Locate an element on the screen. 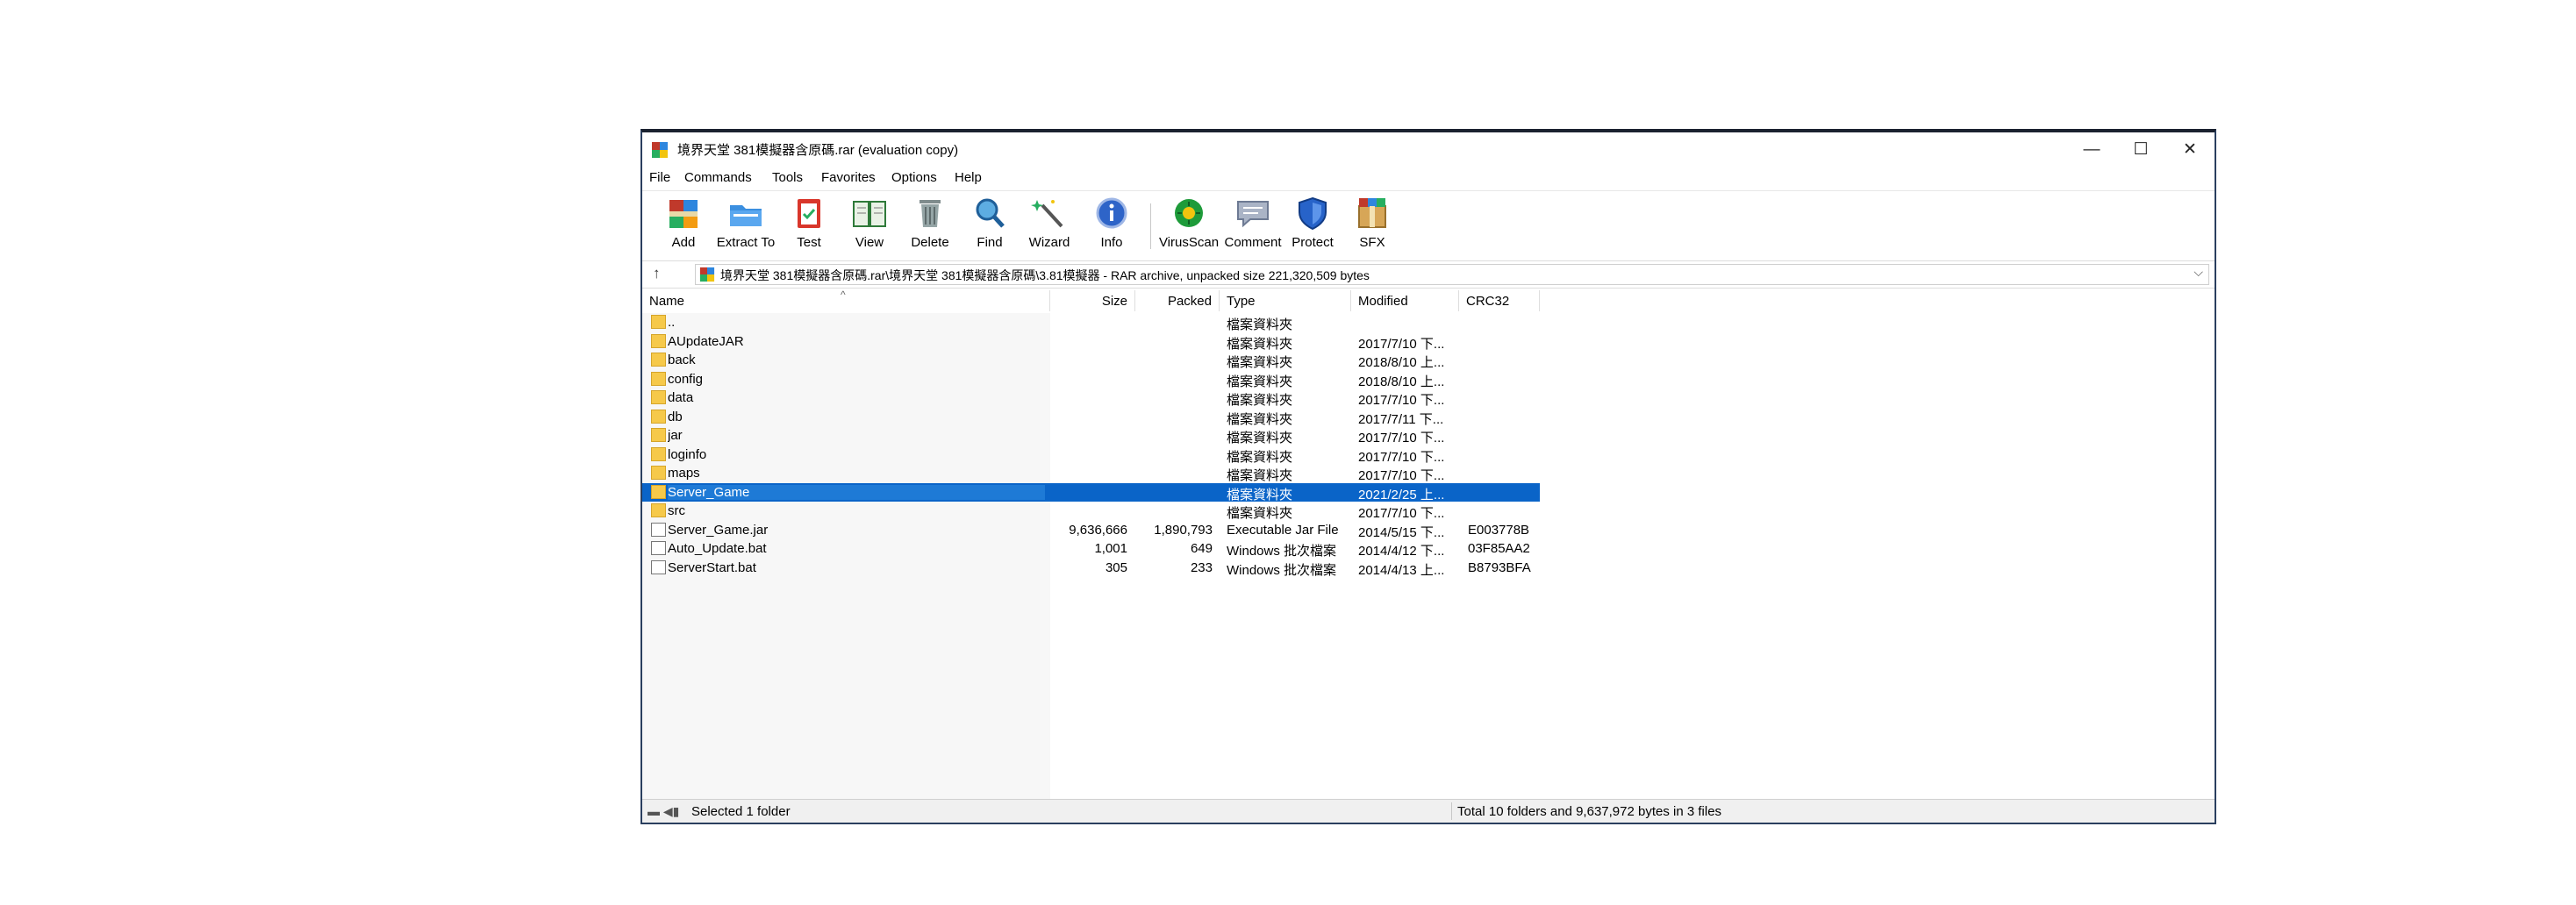 The image size is (2576, 905). maximize-button: ☐ is located at coordinates (2140, 149).